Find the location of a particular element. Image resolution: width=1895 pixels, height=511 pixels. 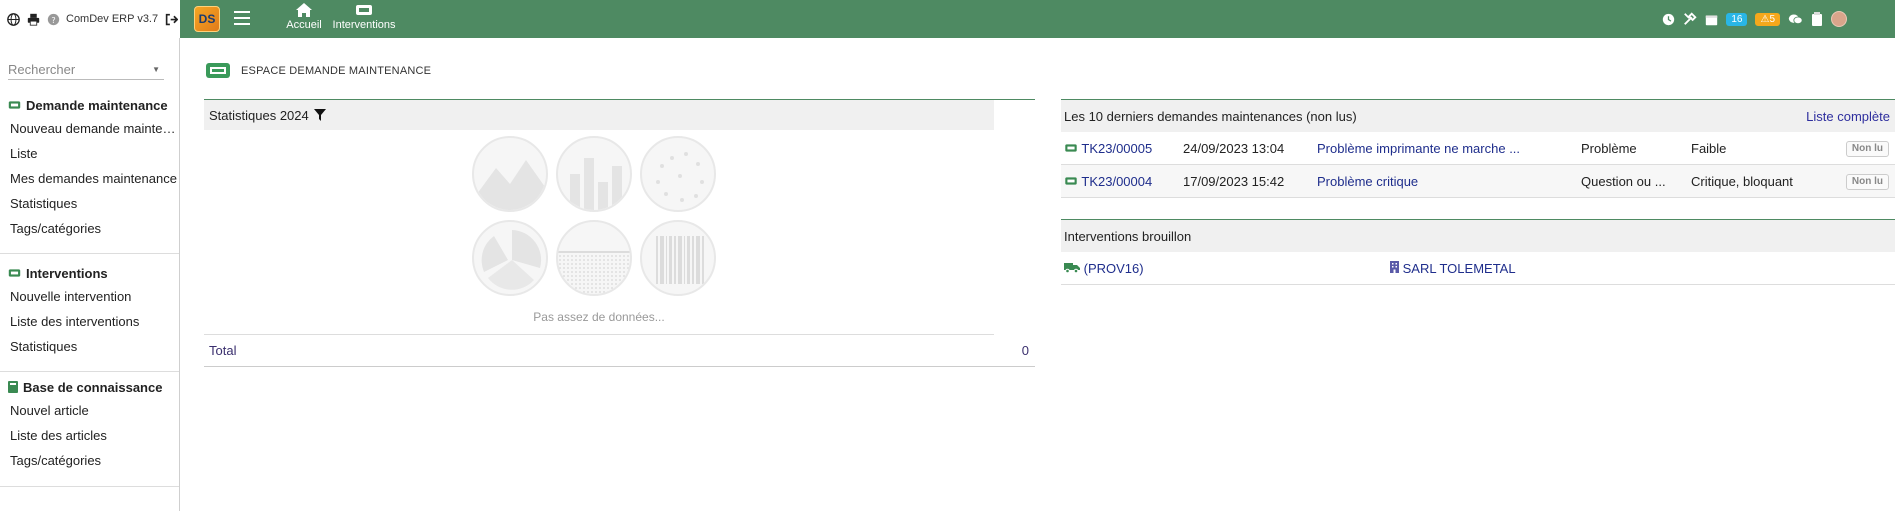

warnings-count: 5 is located at coordinates (1772, 19).